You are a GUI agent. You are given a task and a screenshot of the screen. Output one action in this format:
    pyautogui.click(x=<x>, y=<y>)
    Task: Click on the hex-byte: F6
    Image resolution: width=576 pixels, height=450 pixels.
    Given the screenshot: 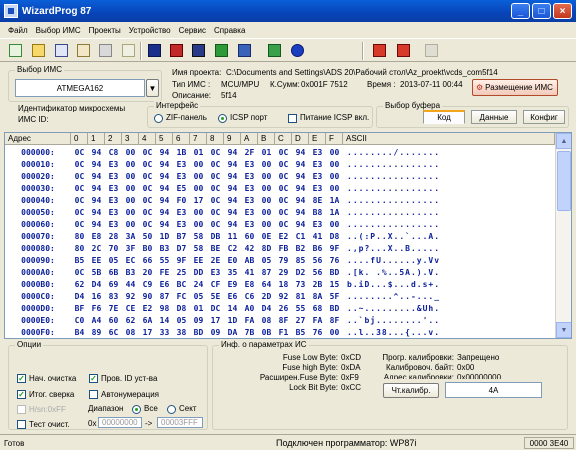 What is the action you would take?
    pyautogui.click(x=96, y=308)
    